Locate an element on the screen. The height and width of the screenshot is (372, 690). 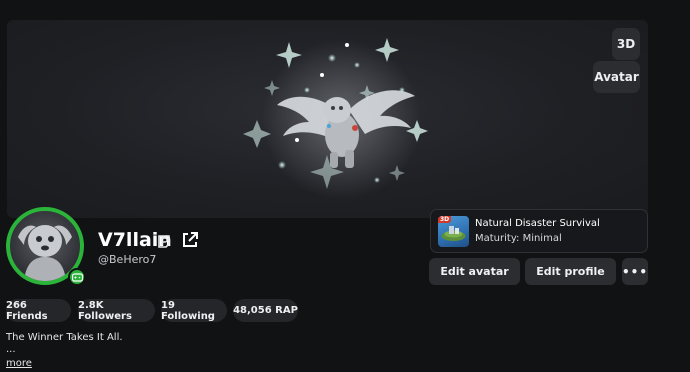
view-3d-button: 3D is located at coordinates (626, 44).